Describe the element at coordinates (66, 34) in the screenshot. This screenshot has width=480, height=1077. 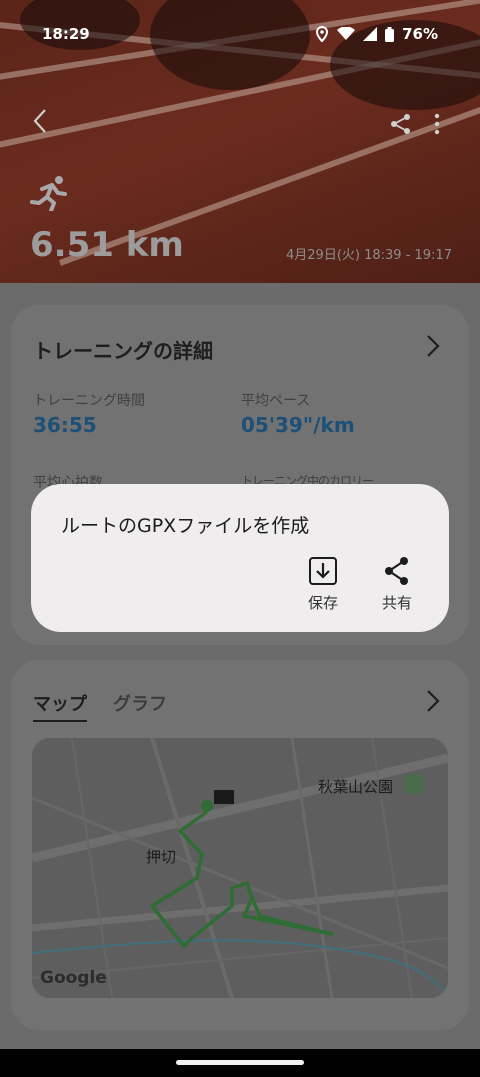
I see `status-time: 18:29` at that location.